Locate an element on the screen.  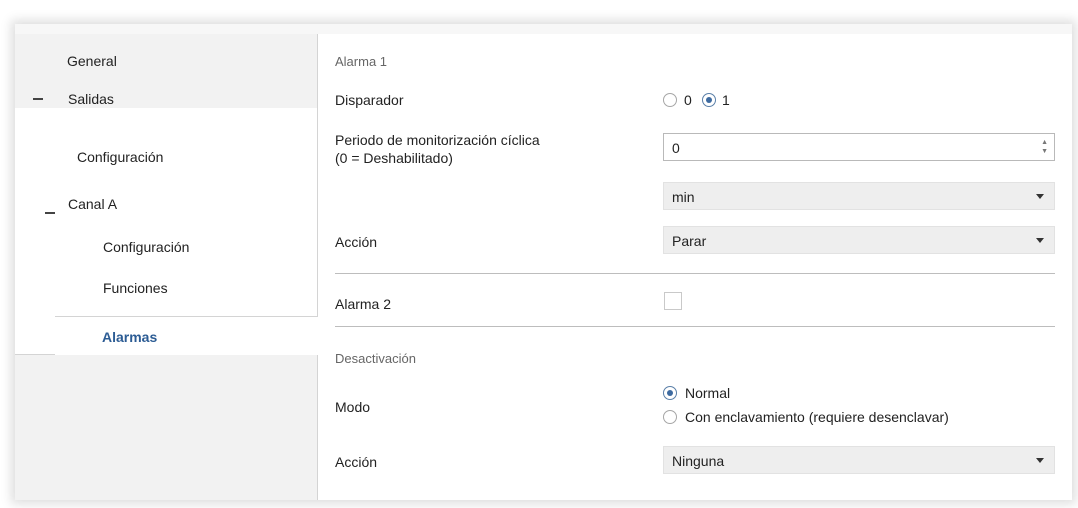
accion2-select: Ninguna is located at coordinates (859, 460).